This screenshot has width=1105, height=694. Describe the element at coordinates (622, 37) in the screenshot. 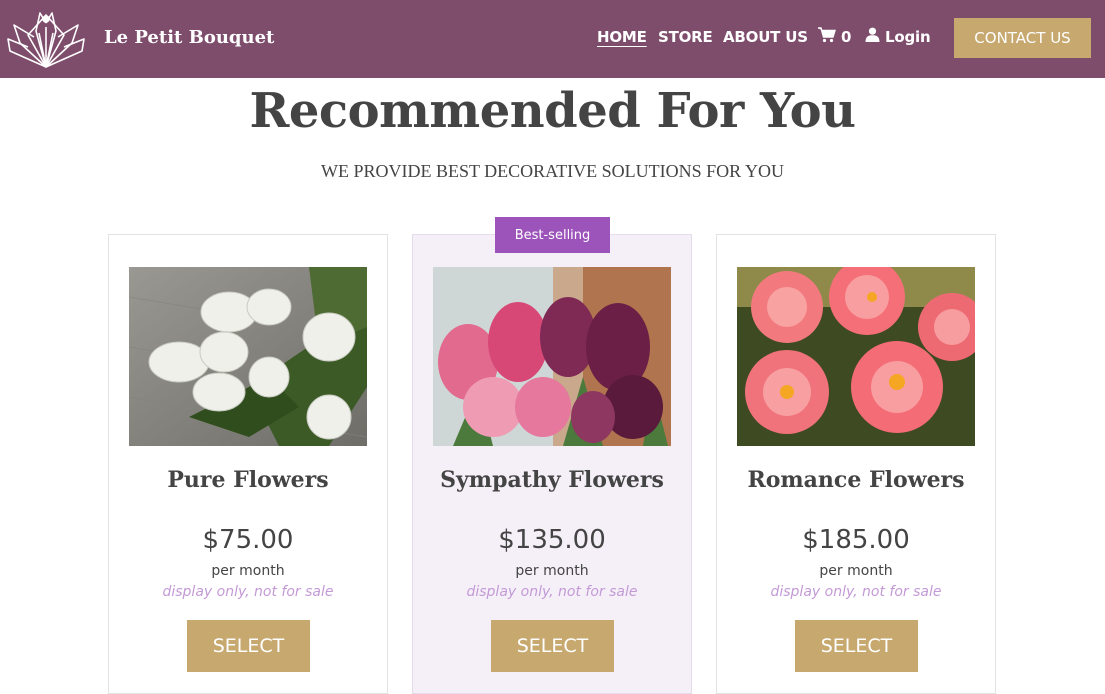

I see `nav-home-link: HOME` at that location.